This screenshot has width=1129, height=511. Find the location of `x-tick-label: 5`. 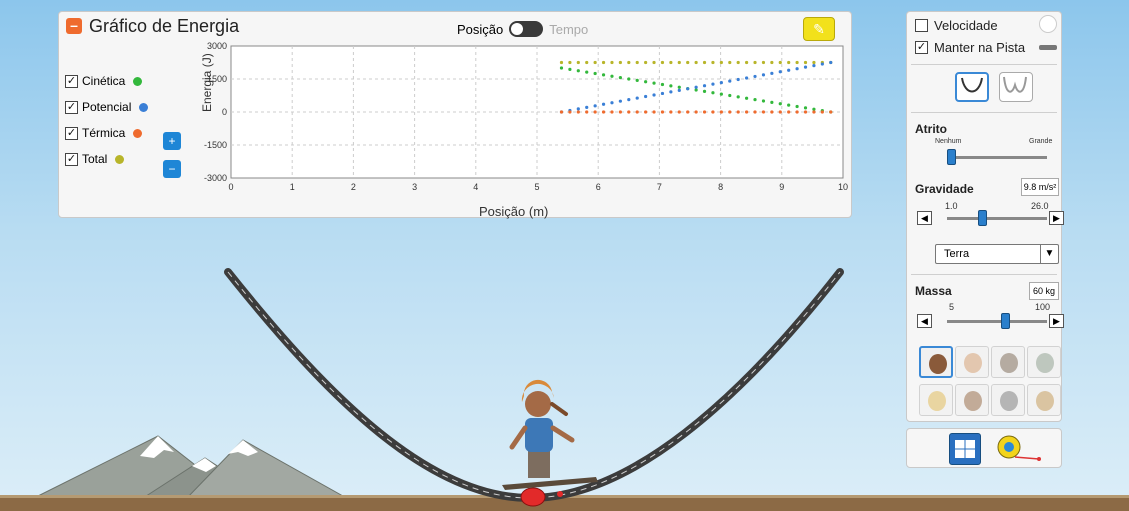

x-tick-label: 5 is located at coordinates (536, 187).